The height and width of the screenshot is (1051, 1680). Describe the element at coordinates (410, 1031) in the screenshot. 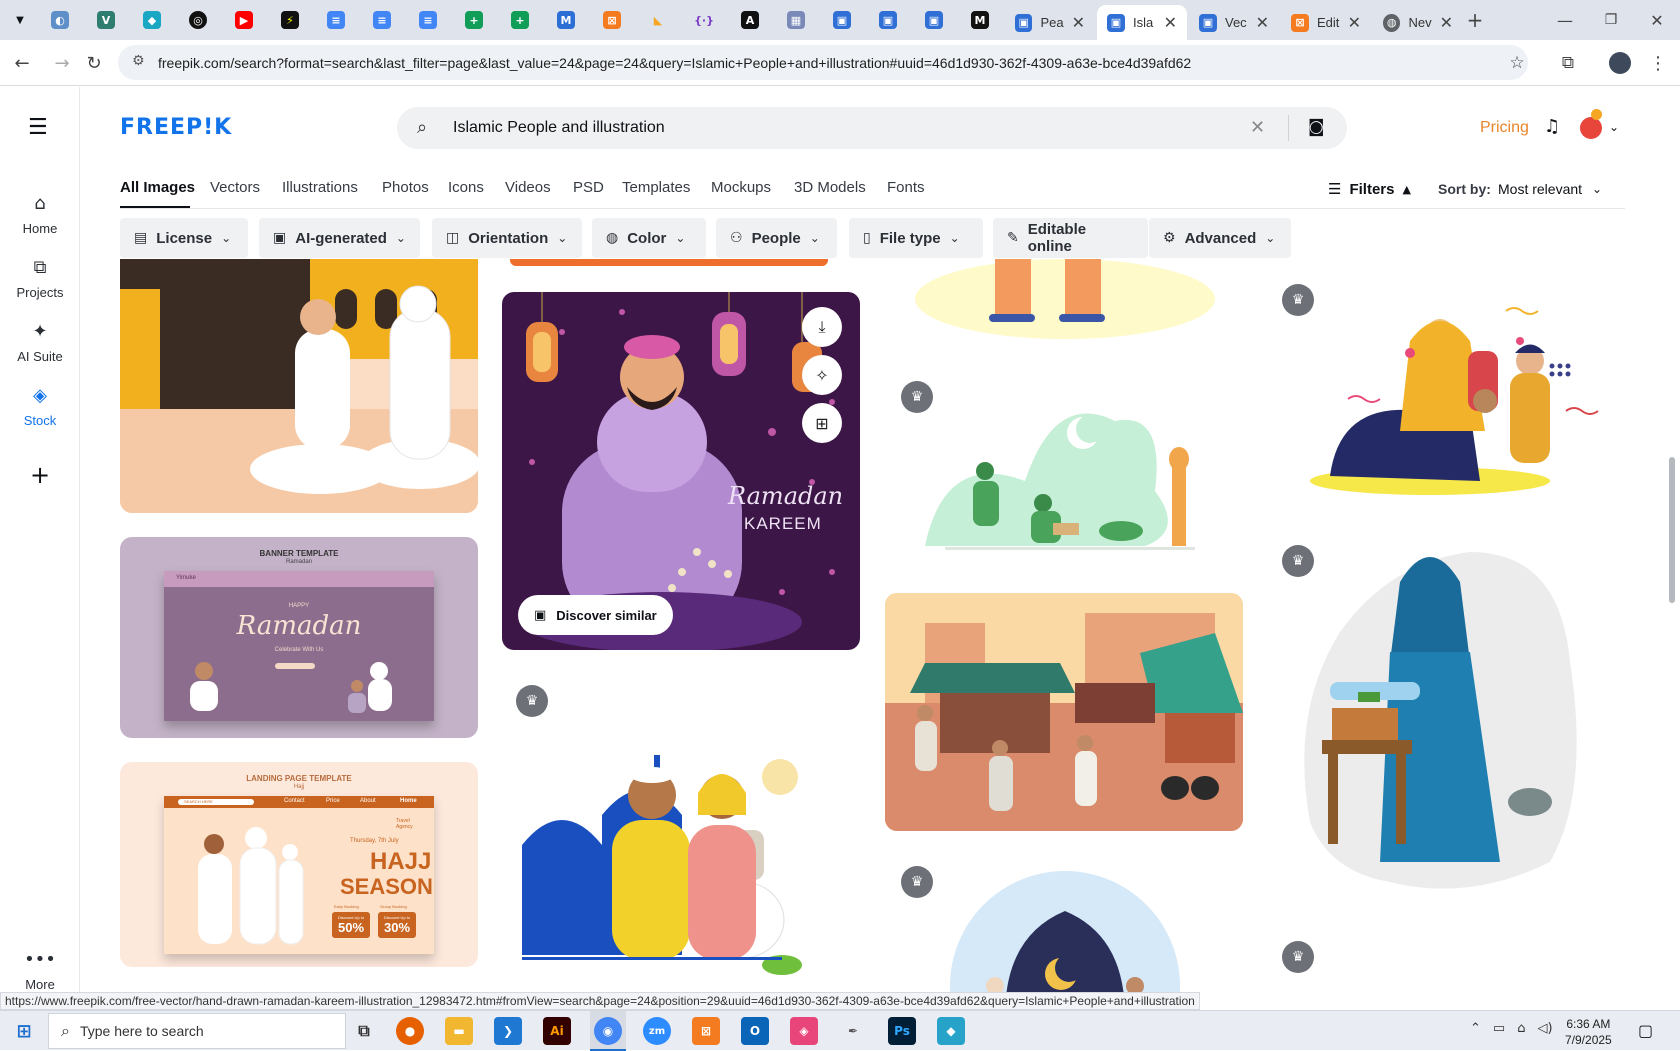

I see `firefox-icon: ●` at that location.